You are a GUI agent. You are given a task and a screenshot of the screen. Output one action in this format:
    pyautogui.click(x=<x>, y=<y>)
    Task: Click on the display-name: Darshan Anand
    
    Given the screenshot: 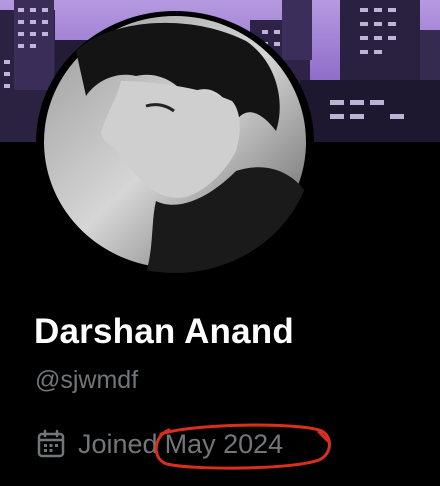 What is the action you would take?
    pyautogui.click(x=164, y=331)
    